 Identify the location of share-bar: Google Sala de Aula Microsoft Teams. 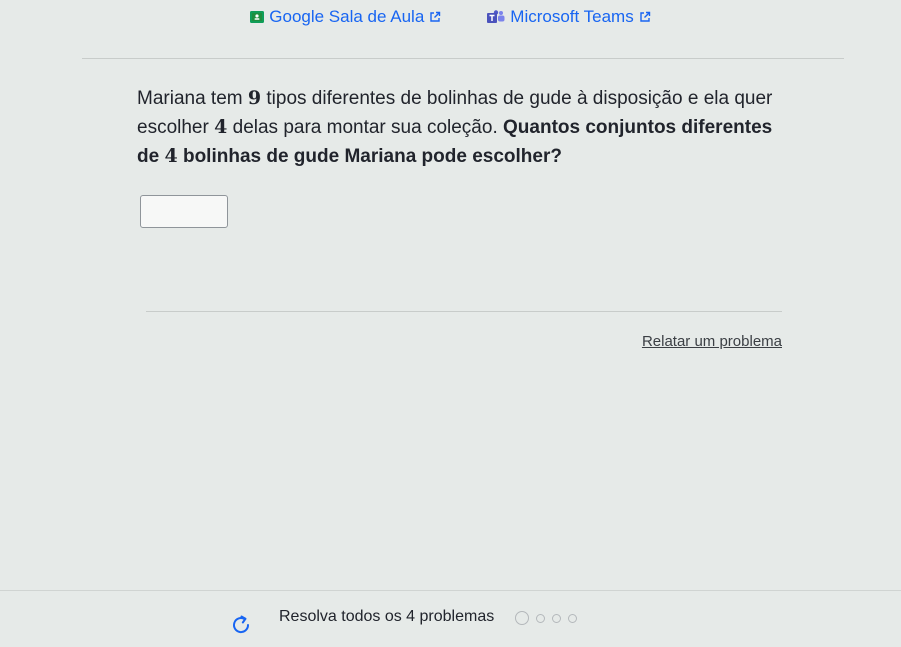
(450, 17).